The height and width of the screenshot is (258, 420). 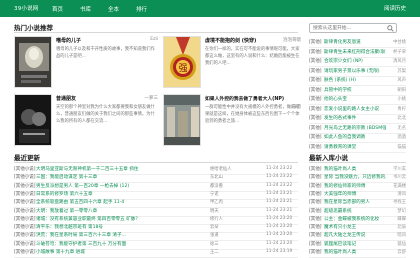 What do you see at coordinates (66, 98) in the screenshot?
I see `book-title: 普通朋友` at bounding box center [66, 98].